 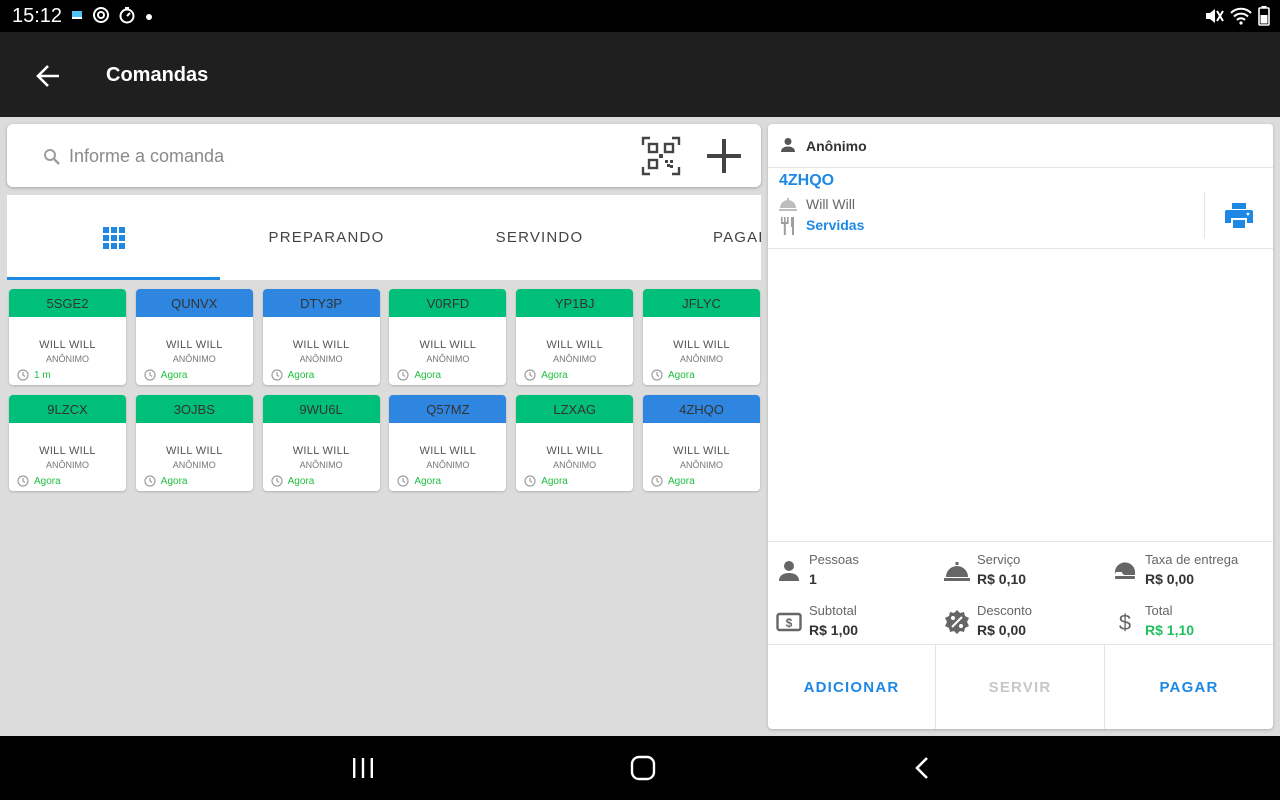 What do you see at coordinates (326, 237) in the screenshot?
I see `tab-preparando: PREPARANDO` at bounding box center [326, 237].